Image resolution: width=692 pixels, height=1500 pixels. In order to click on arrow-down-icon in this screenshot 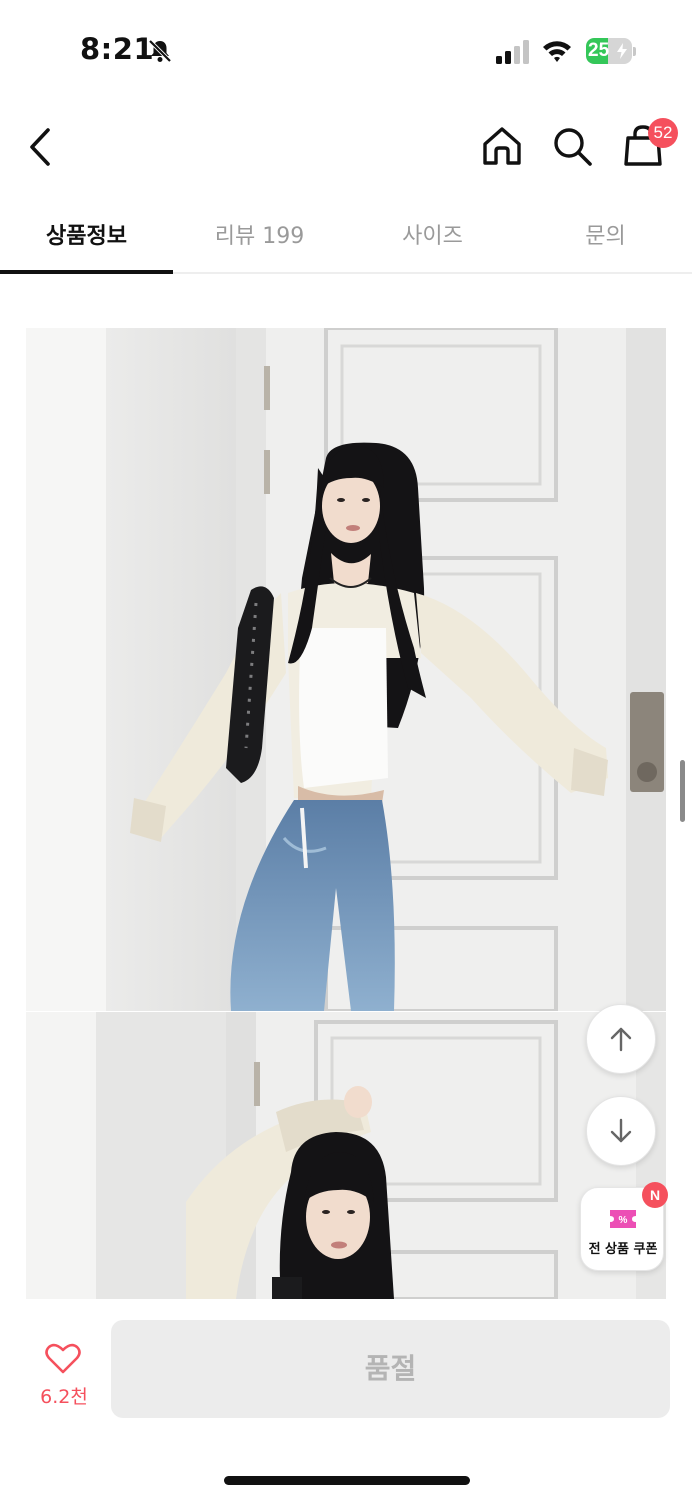, I will do `click(621, 1130)`.